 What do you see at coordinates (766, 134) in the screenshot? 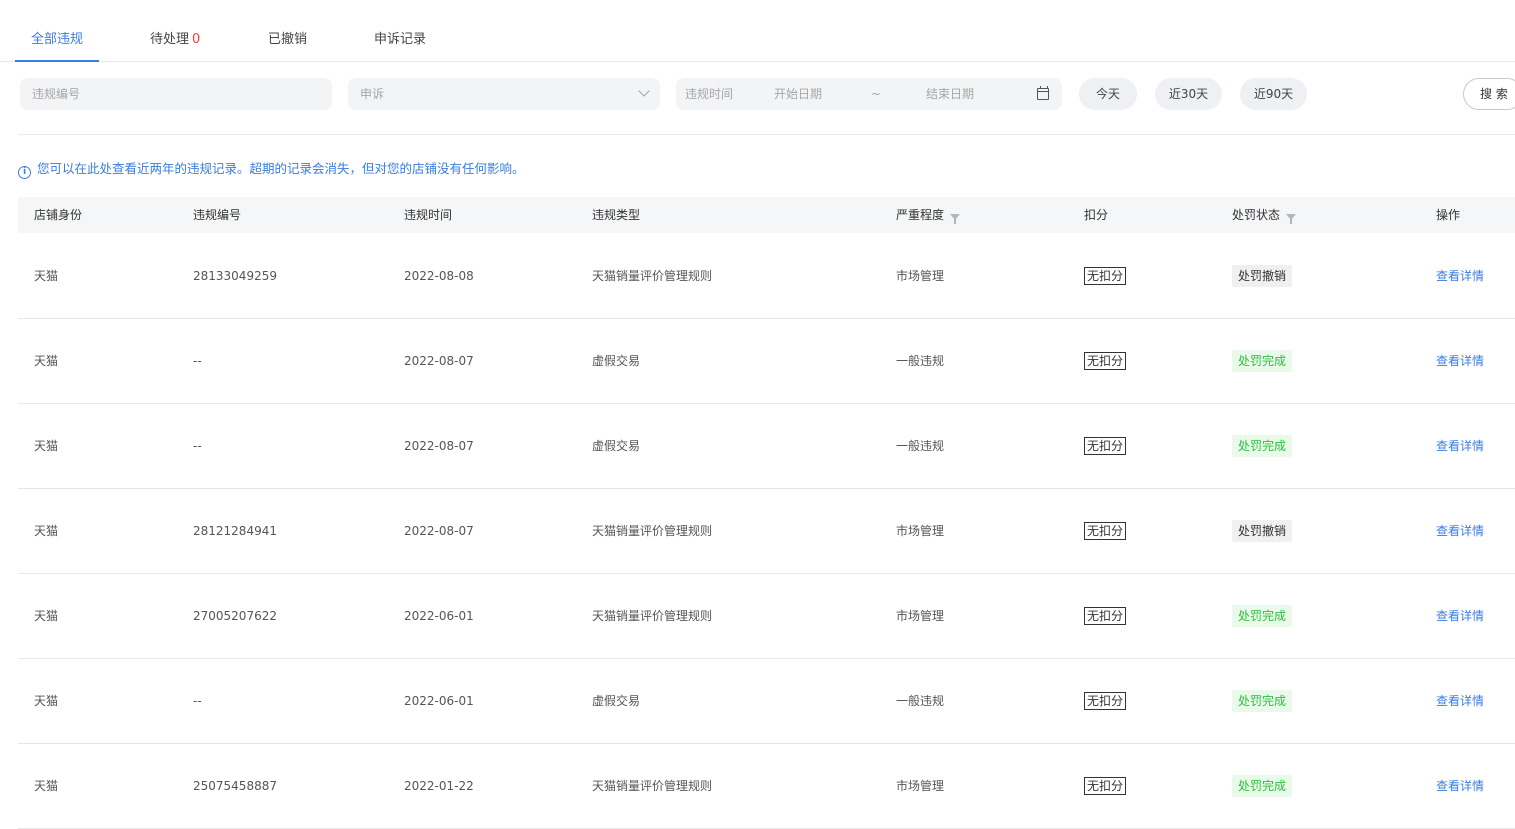
I see `divider` at bounding box center [766, 134].